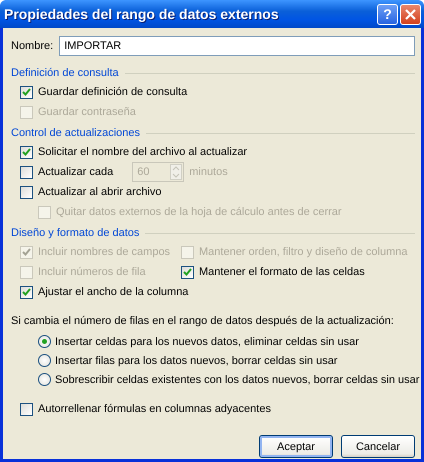 This screenshot has width=424, height=462. I want to click on checkbox-label: Mantener orden, filtro y diseño de columna, so click(303, 252).